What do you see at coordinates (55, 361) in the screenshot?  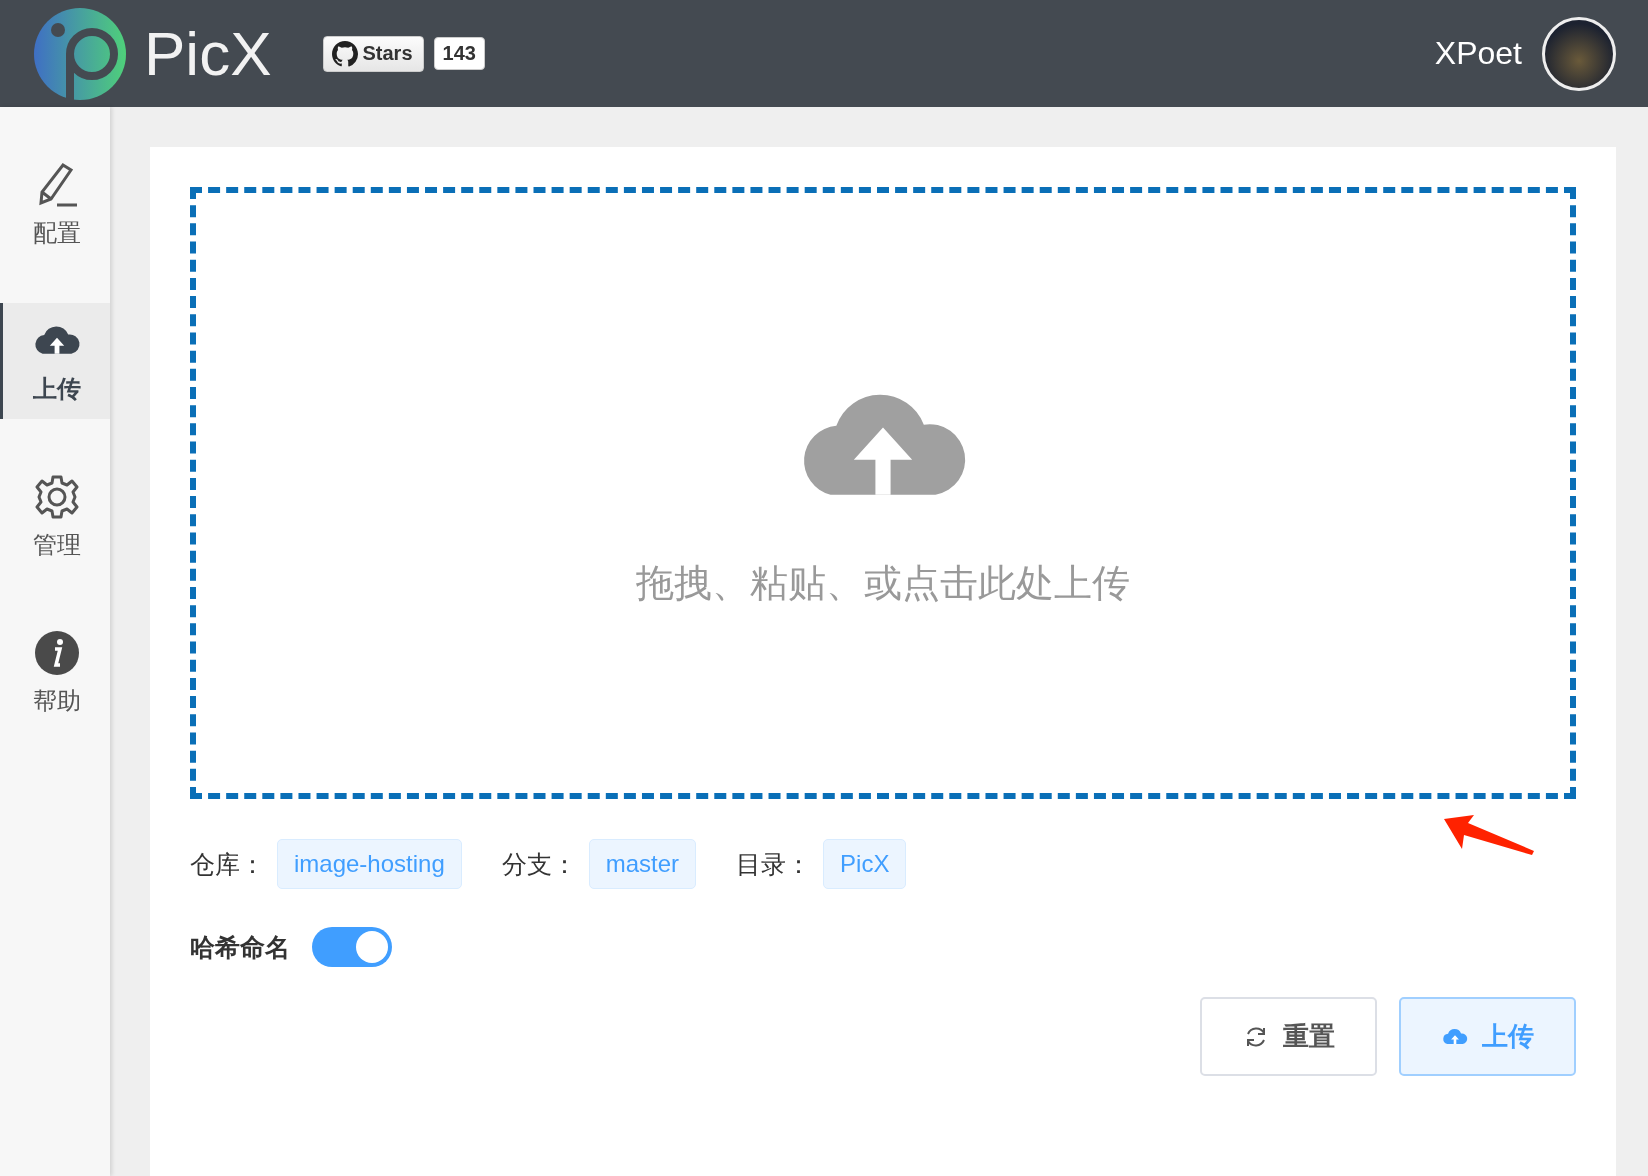 I see `sidebar-item: 上传` at bounding box center [55, 361].